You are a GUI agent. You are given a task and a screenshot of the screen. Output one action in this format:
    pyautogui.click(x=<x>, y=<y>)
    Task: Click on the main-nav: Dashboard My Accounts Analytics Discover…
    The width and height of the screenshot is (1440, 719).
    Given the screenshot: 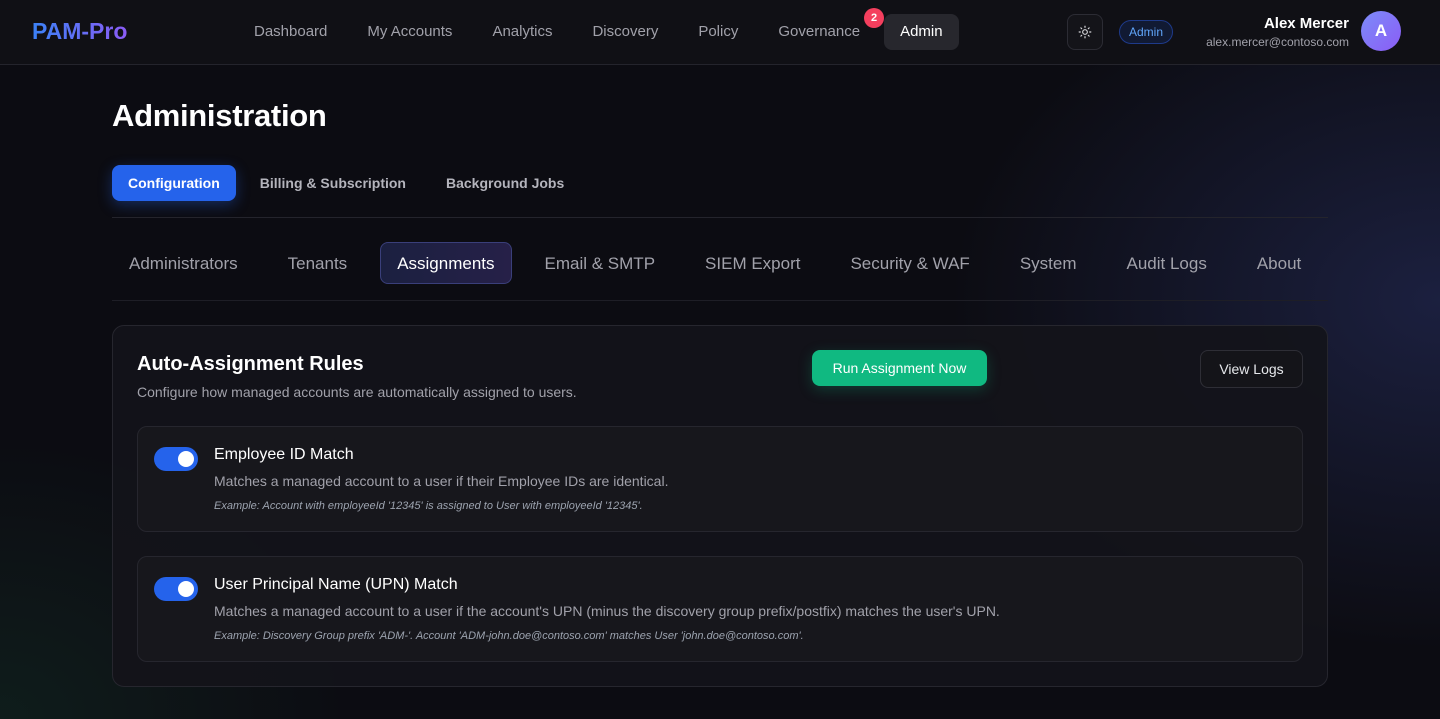 What is the action you would take?
    pyautogui.click(x=596, y=29)
    